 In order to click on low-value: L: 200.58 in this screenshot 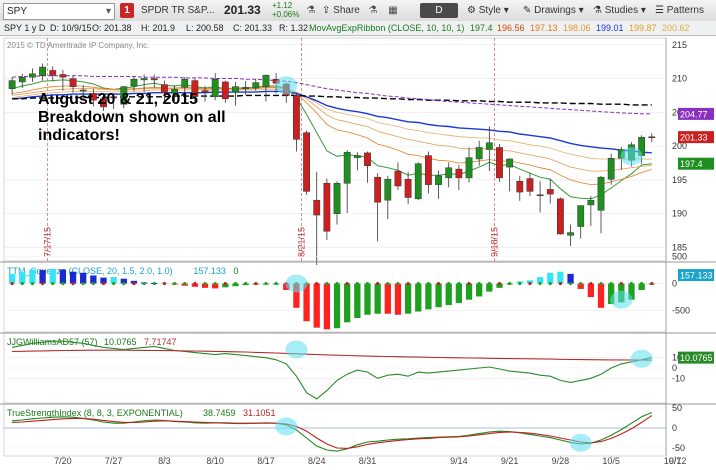, I will do `click(205, 28)`.